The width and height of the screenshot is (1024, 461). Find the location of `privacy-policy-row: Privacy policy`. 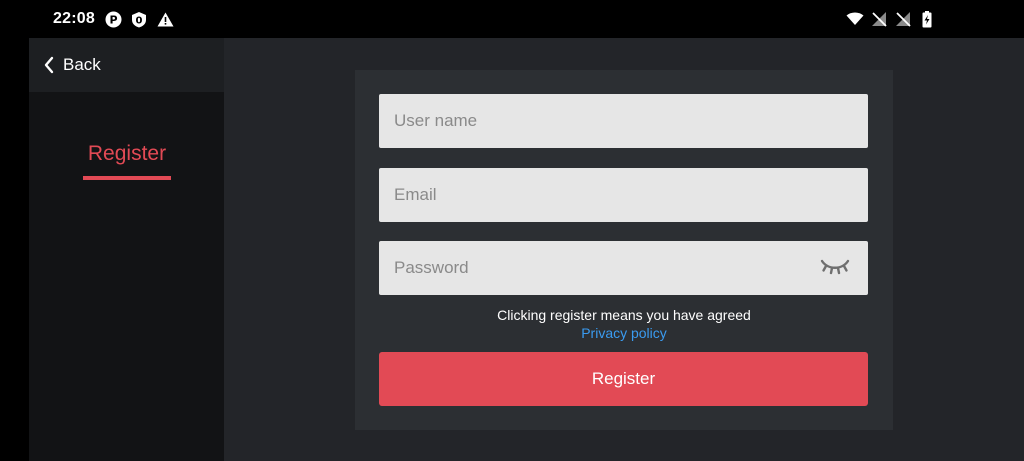

privacy-policy-row: Privacy policy is located at coordinates (624, 333).